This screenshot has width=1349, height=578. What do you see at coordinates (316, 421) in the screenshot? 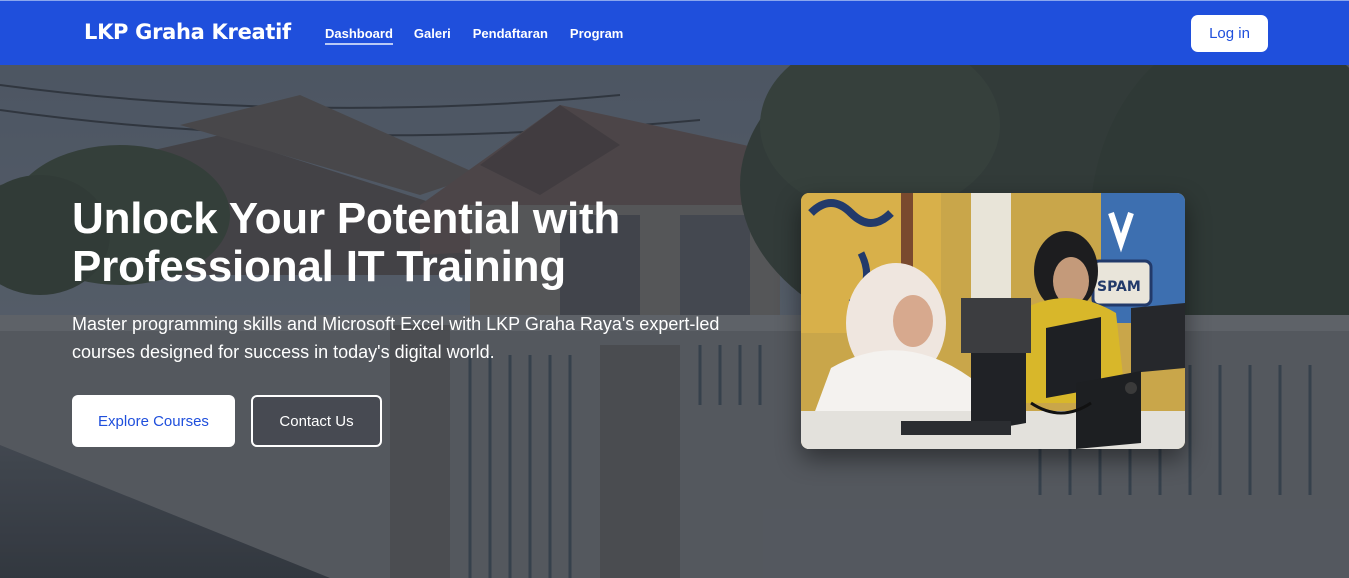
I see `contact-us-button: Contact Us` at bounding box center [316, 421].